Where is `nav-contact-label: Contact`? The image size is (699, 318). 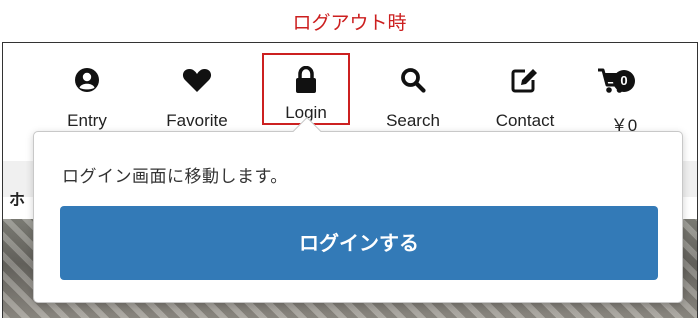
nav-contact-label: Contact is located at coordinates (525, 120).